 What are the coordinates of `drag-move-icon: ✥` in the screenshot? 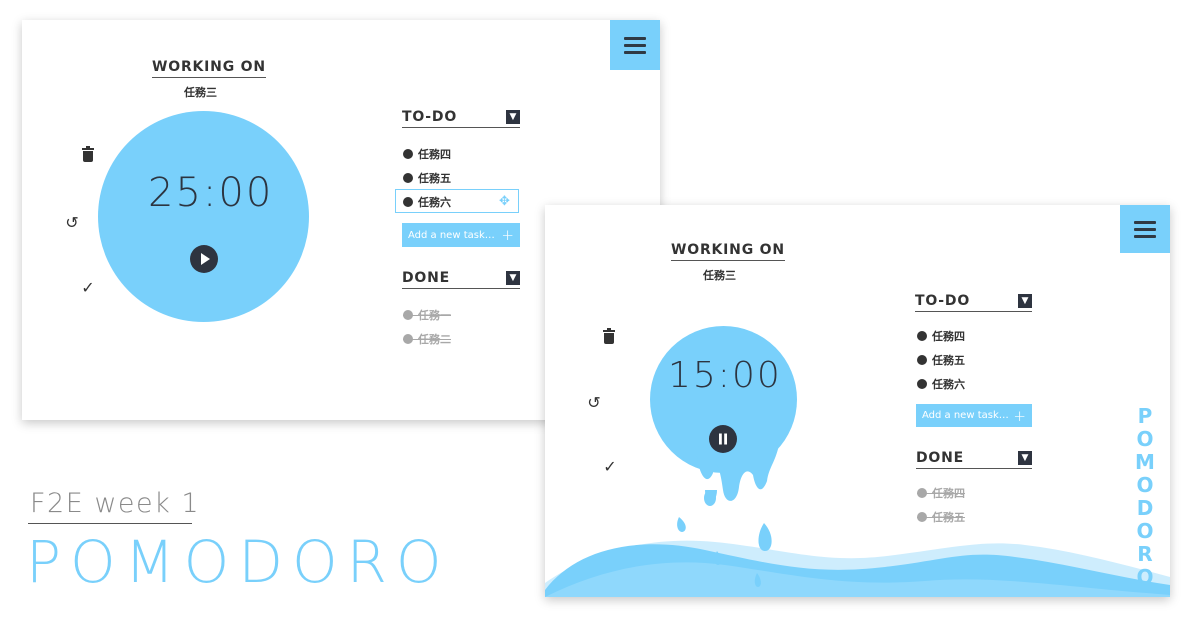 It's located at (504, 201).